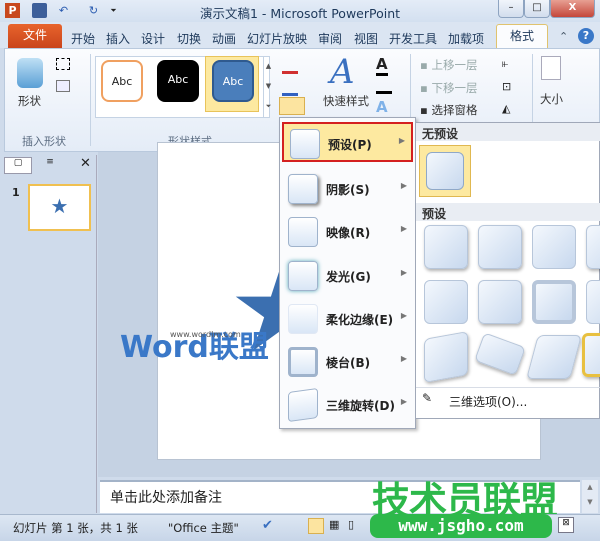 Image resolution: width=600 pixels, height=541 pixels. Describe the element at coordinates (18, 165) in the screenshot. I see `tab-slides: ▢` at that location.